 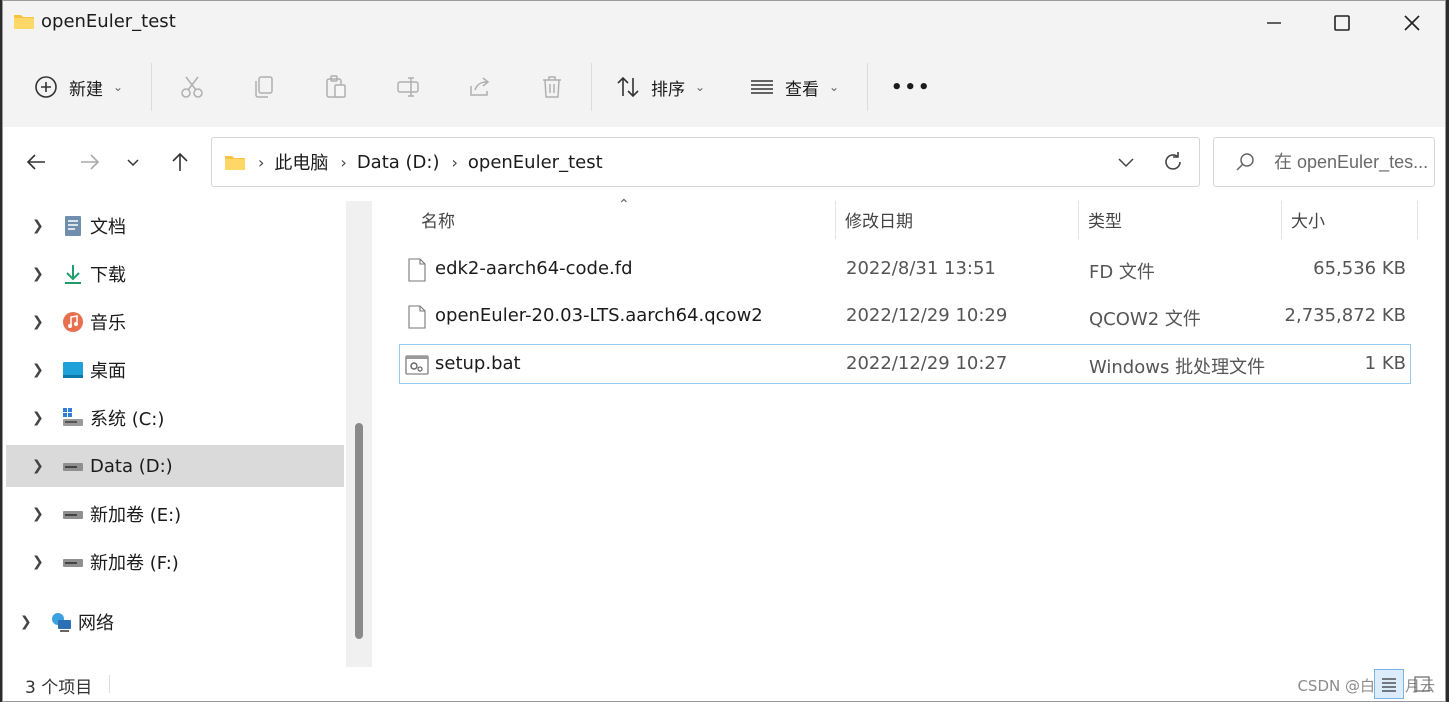 I want to click on column-header-modified: 修改日期, so click(x=879, y=219).